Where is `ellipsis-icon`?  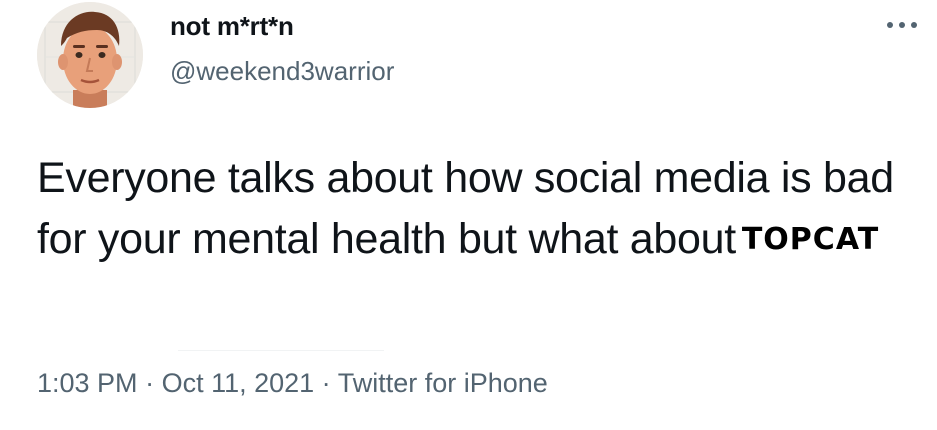
ellipsis-icon is located at coordinates (902, 25).